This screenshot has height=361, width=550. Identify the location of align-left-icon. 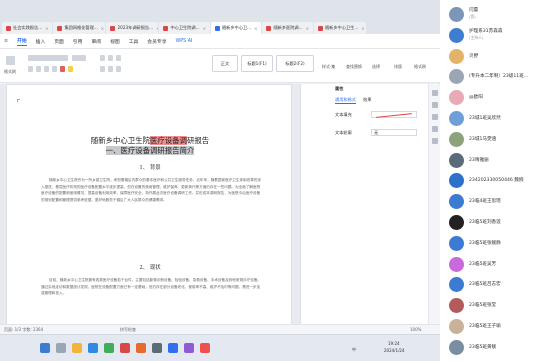
(102, 69).